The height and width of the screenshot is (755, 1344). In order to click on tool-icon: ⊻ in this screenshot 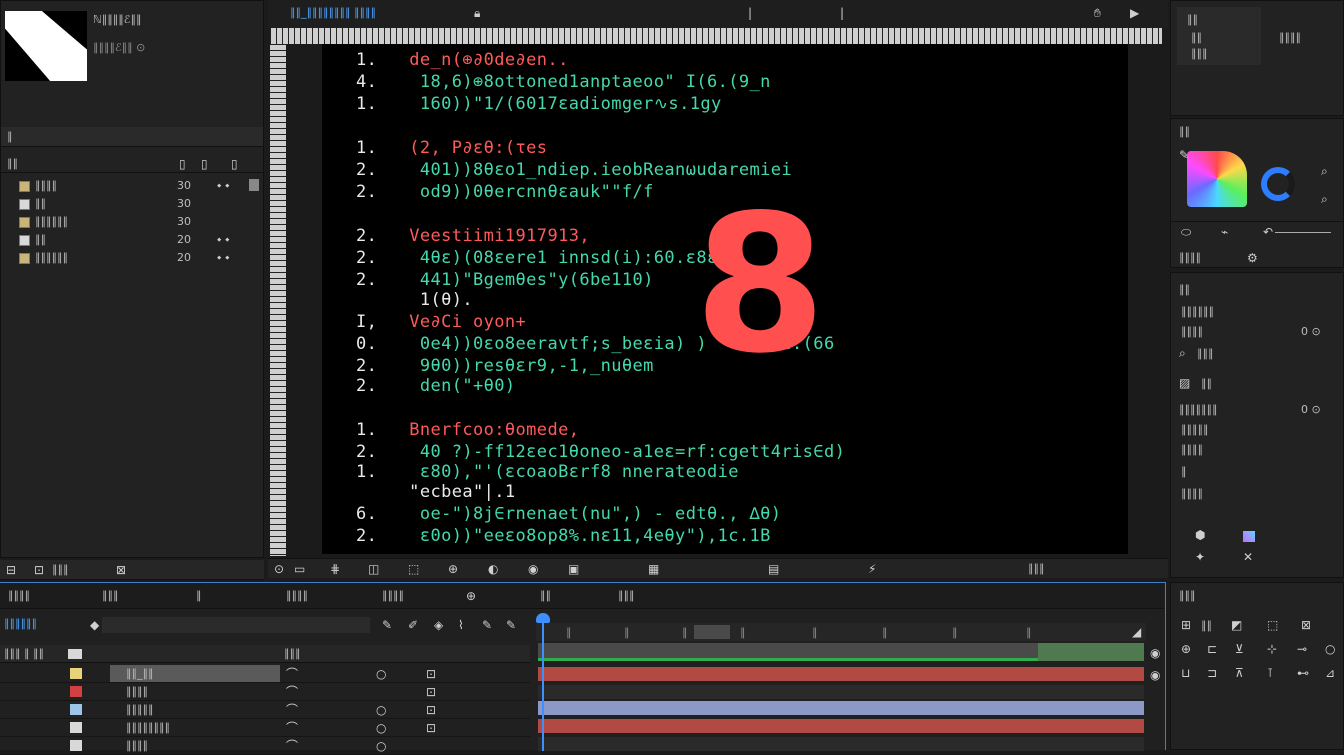, I will do `click(1239, 649)`.